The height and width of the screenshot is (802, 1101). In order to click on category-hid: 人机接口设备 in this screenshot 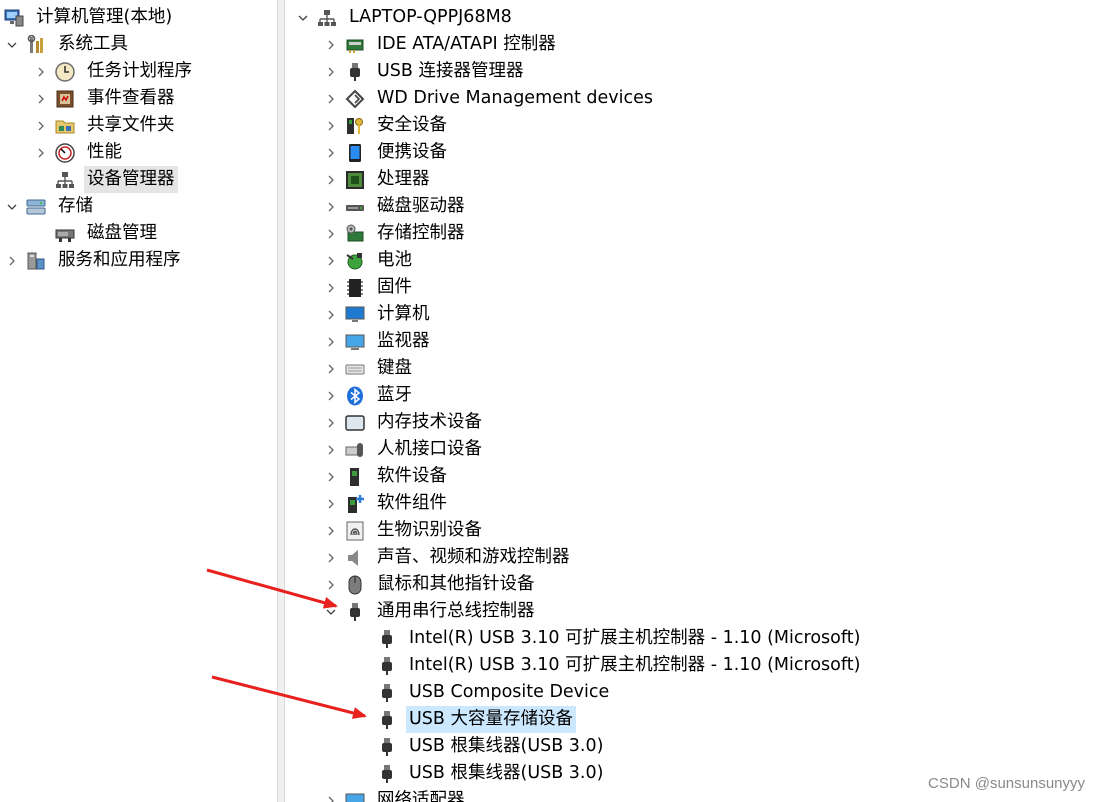, I will do `click(404, 449)`.